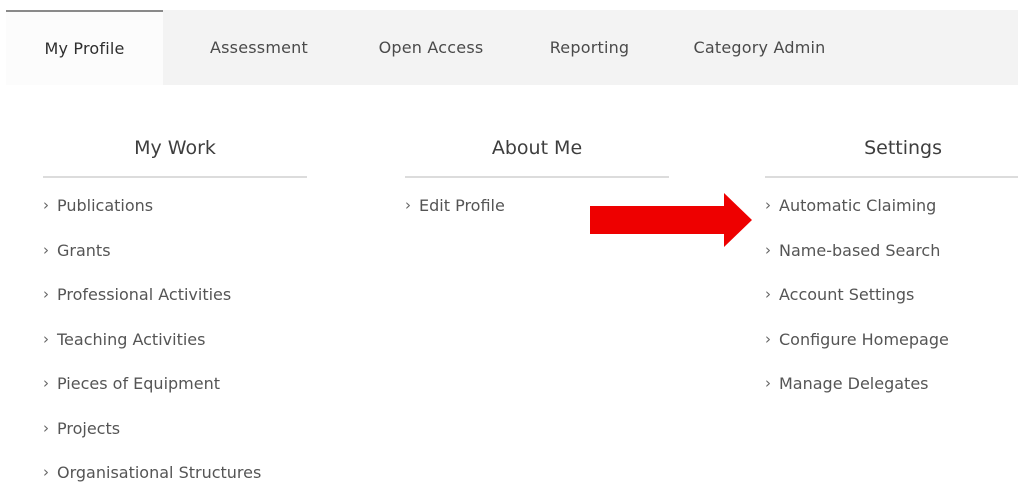  I want to click on link-label: Account Settings, so click(847, 294).